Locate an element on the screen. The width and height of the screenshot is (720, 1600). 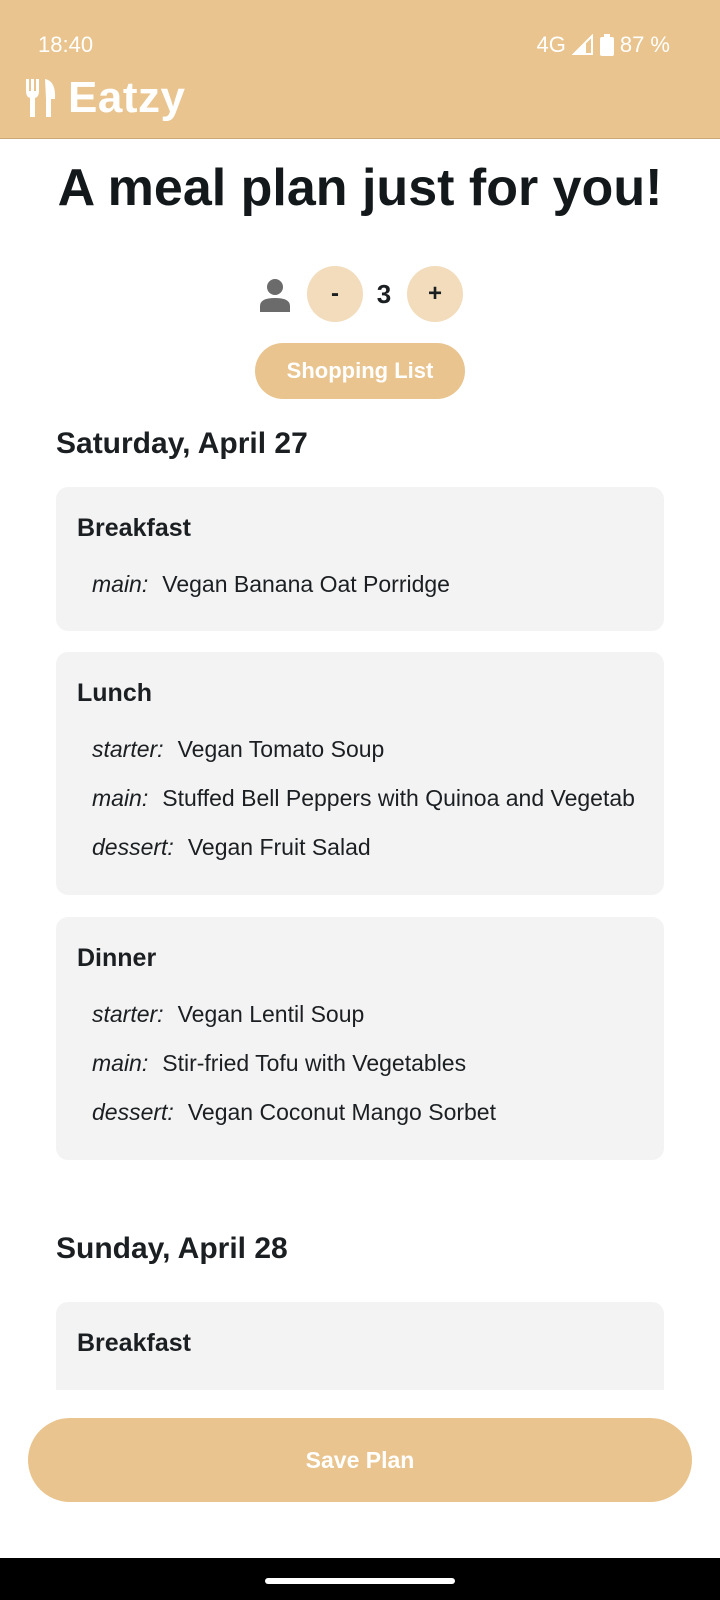
home-handle is located at coordinates (360, 1581).